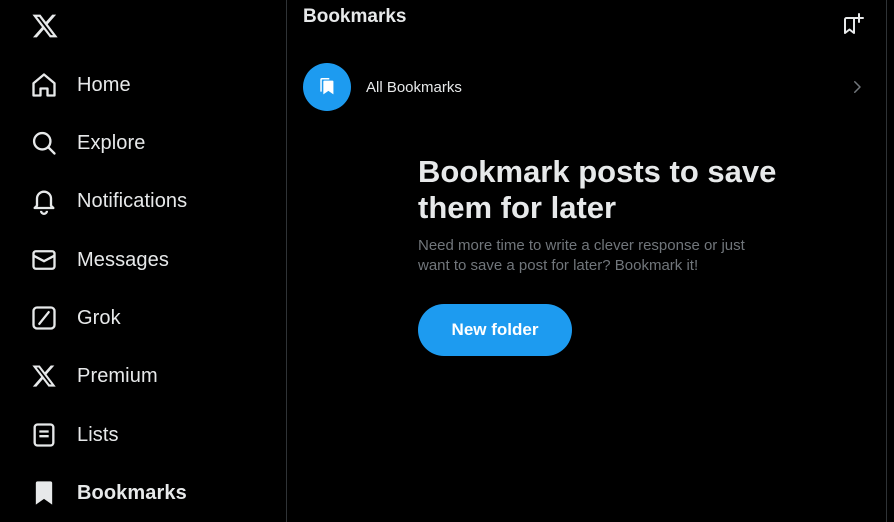  What do you see at coordinates (99, 317) in the screenshot?
I see `sidebar-item-label: Grok` at bounding box center [99, 317].